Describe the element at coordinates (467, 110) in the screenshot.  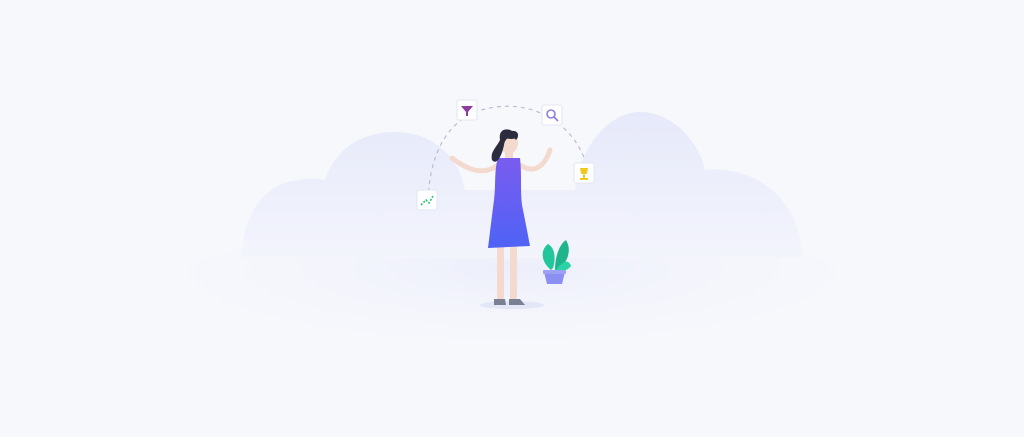
I see `funnel-icon` at that location.